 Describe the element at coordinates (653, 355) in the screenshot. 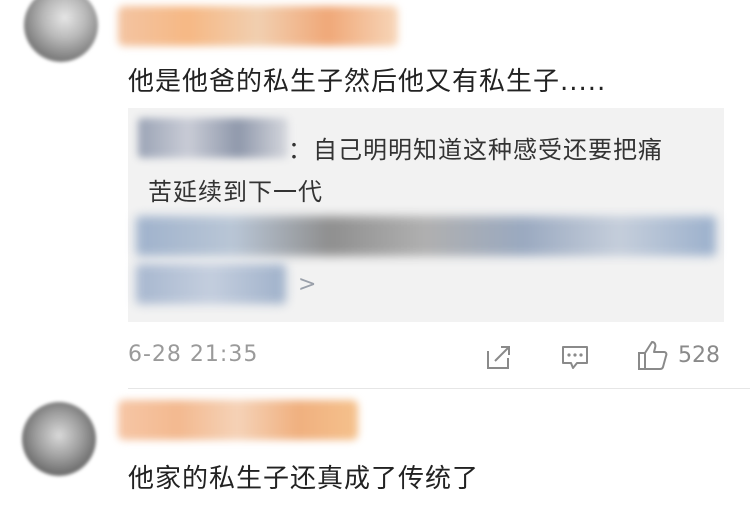

I see `thumbs-up-icon` at that location.